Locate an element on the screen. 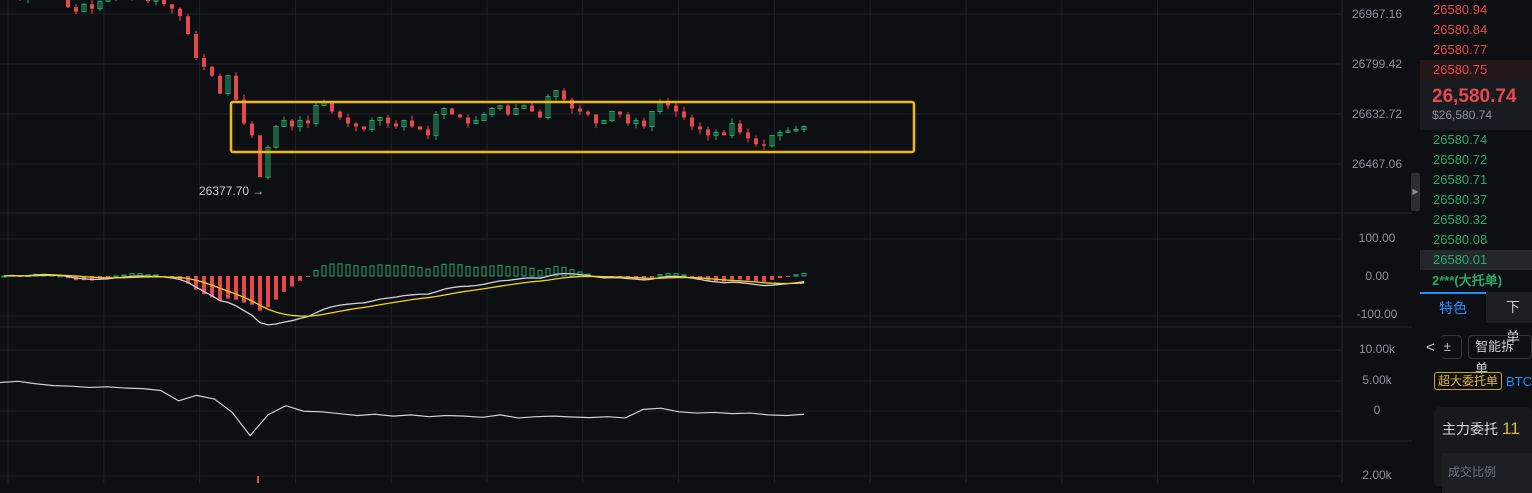 The height and width of the screenshot is (493, 1532). price-tick: 26467.06 is located at coordinates (1377, 164).